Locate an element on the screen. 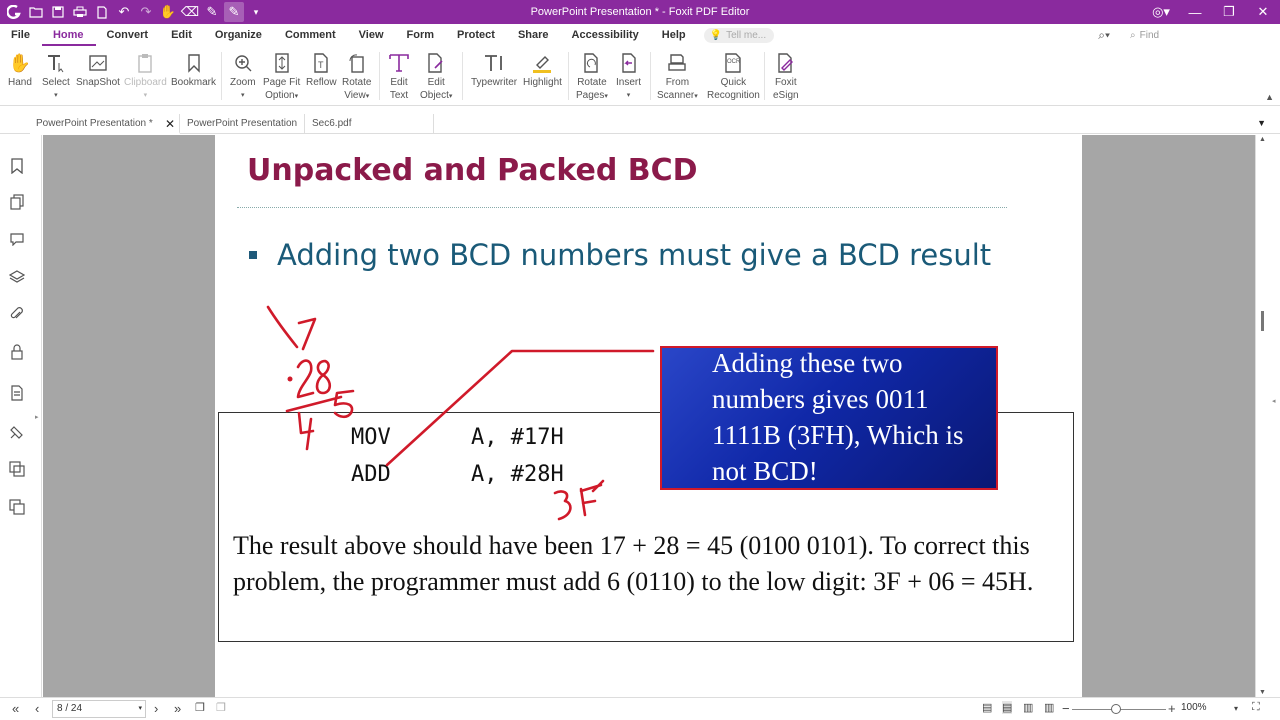 The image size is (1280, 720). search-options-icon: ⌕▾ is located at coordinates (1104, 35).